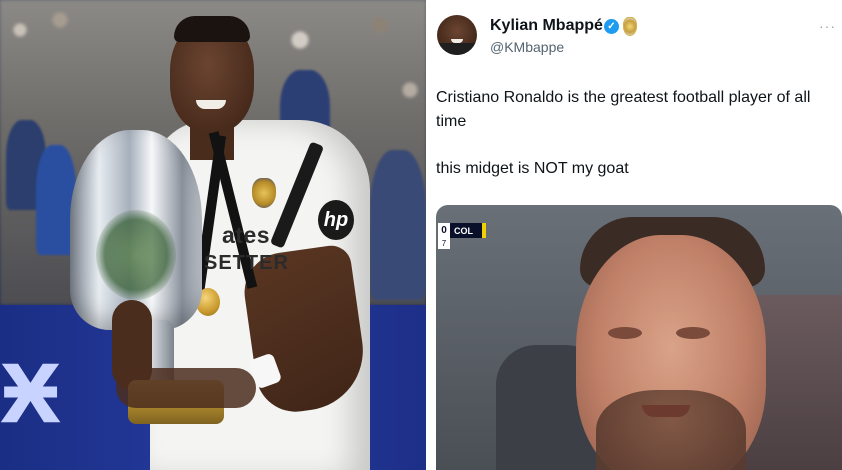  What do you see at coordinates (398, 225) in the screenshot?
I see `crowd-person` at bounding box center [398, 225].